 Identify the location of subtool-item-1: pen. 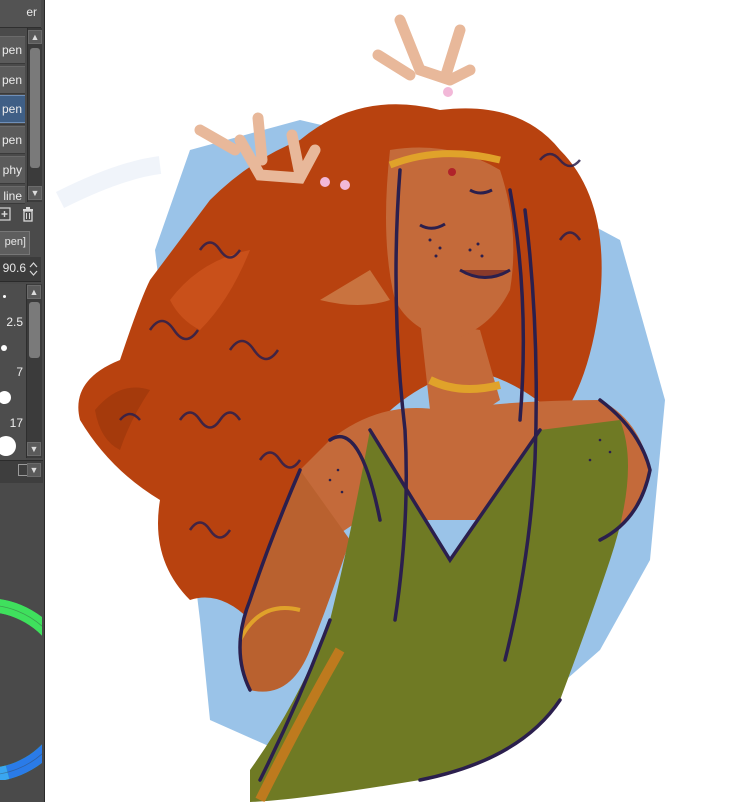
(12, 50).